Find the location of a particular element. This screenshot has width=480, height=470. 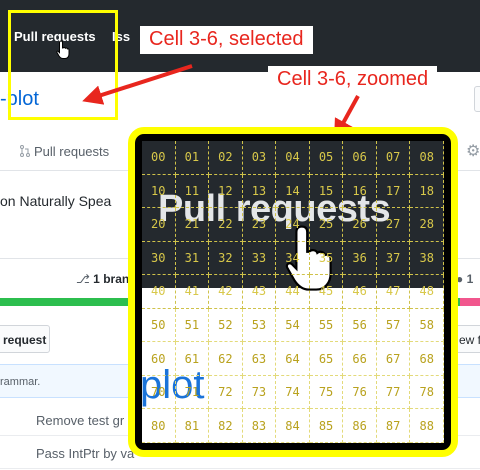

grid-cell-label: 33 is located at coordinates (259, 258).